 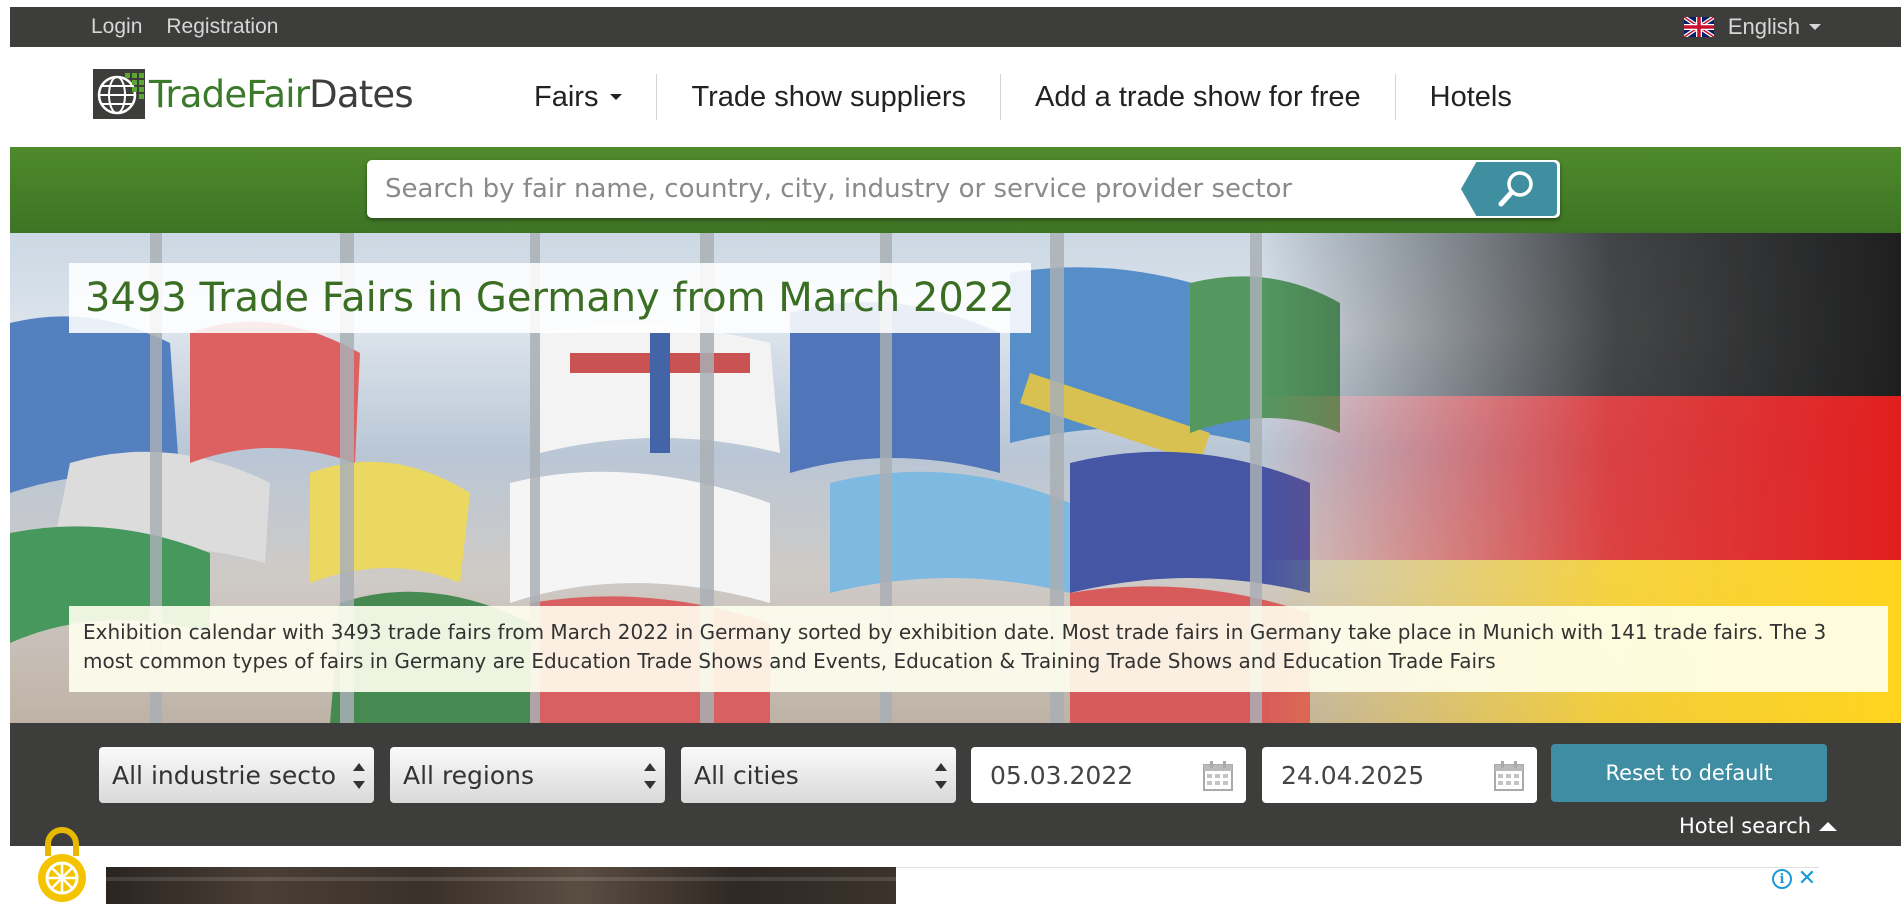 I want to click on logo-text-green: TradeFair, so click(x=229, y=94).